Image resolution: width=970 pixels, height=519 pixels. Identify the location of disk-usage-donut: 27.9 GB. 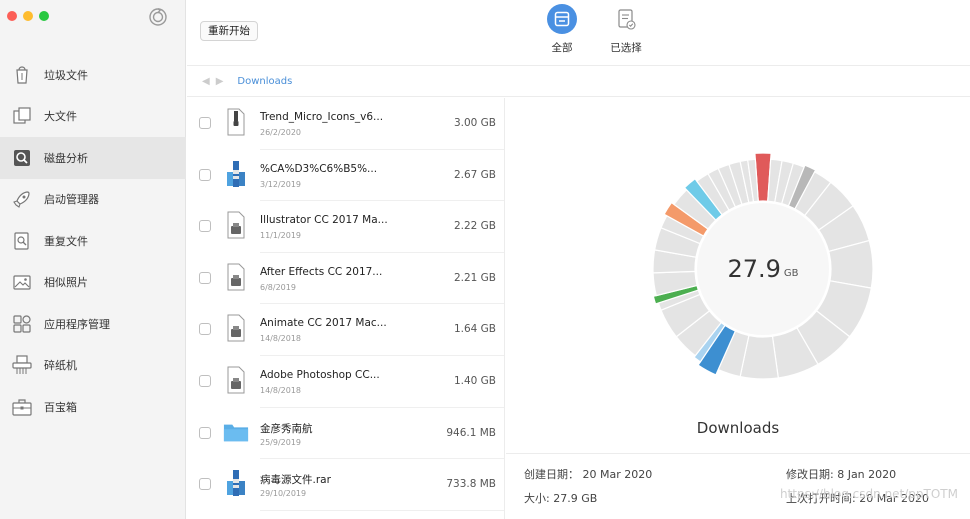
(763, 269).